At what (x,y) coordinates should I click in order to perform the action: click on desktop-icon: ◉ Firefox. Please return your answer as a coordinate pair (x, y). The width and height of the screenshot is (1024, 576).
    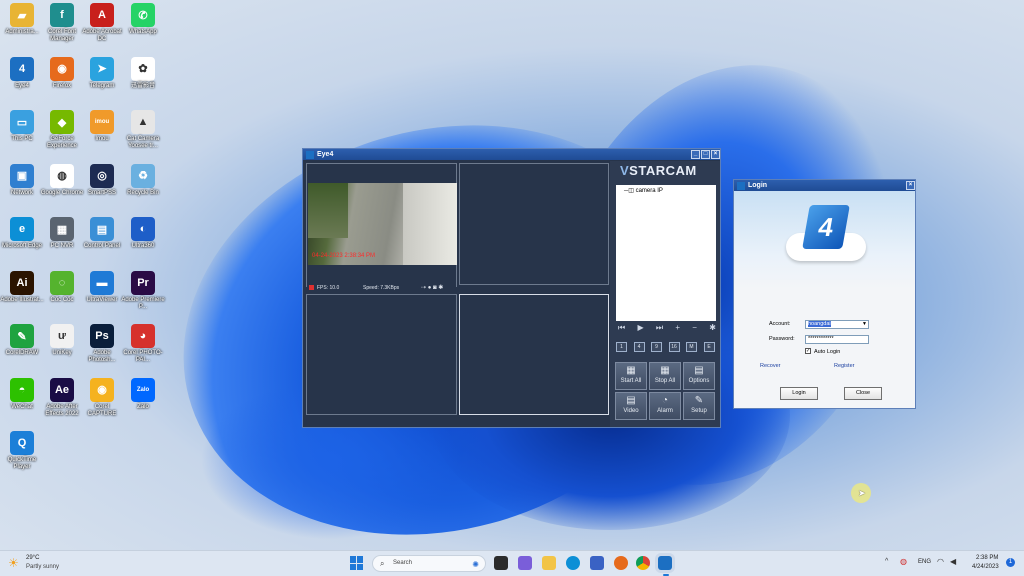
    Looking at the image, I should click on (62, 73).